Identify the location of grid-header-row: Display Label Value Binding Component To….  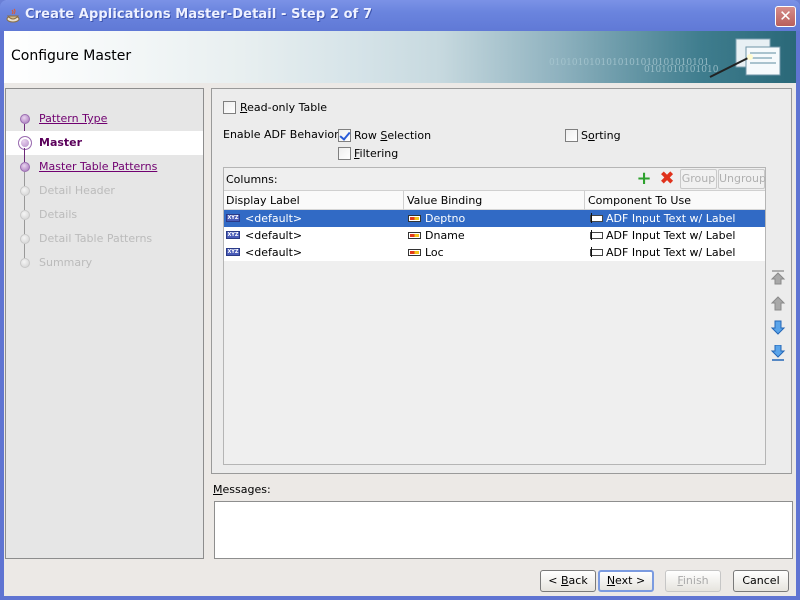
(494, 200).